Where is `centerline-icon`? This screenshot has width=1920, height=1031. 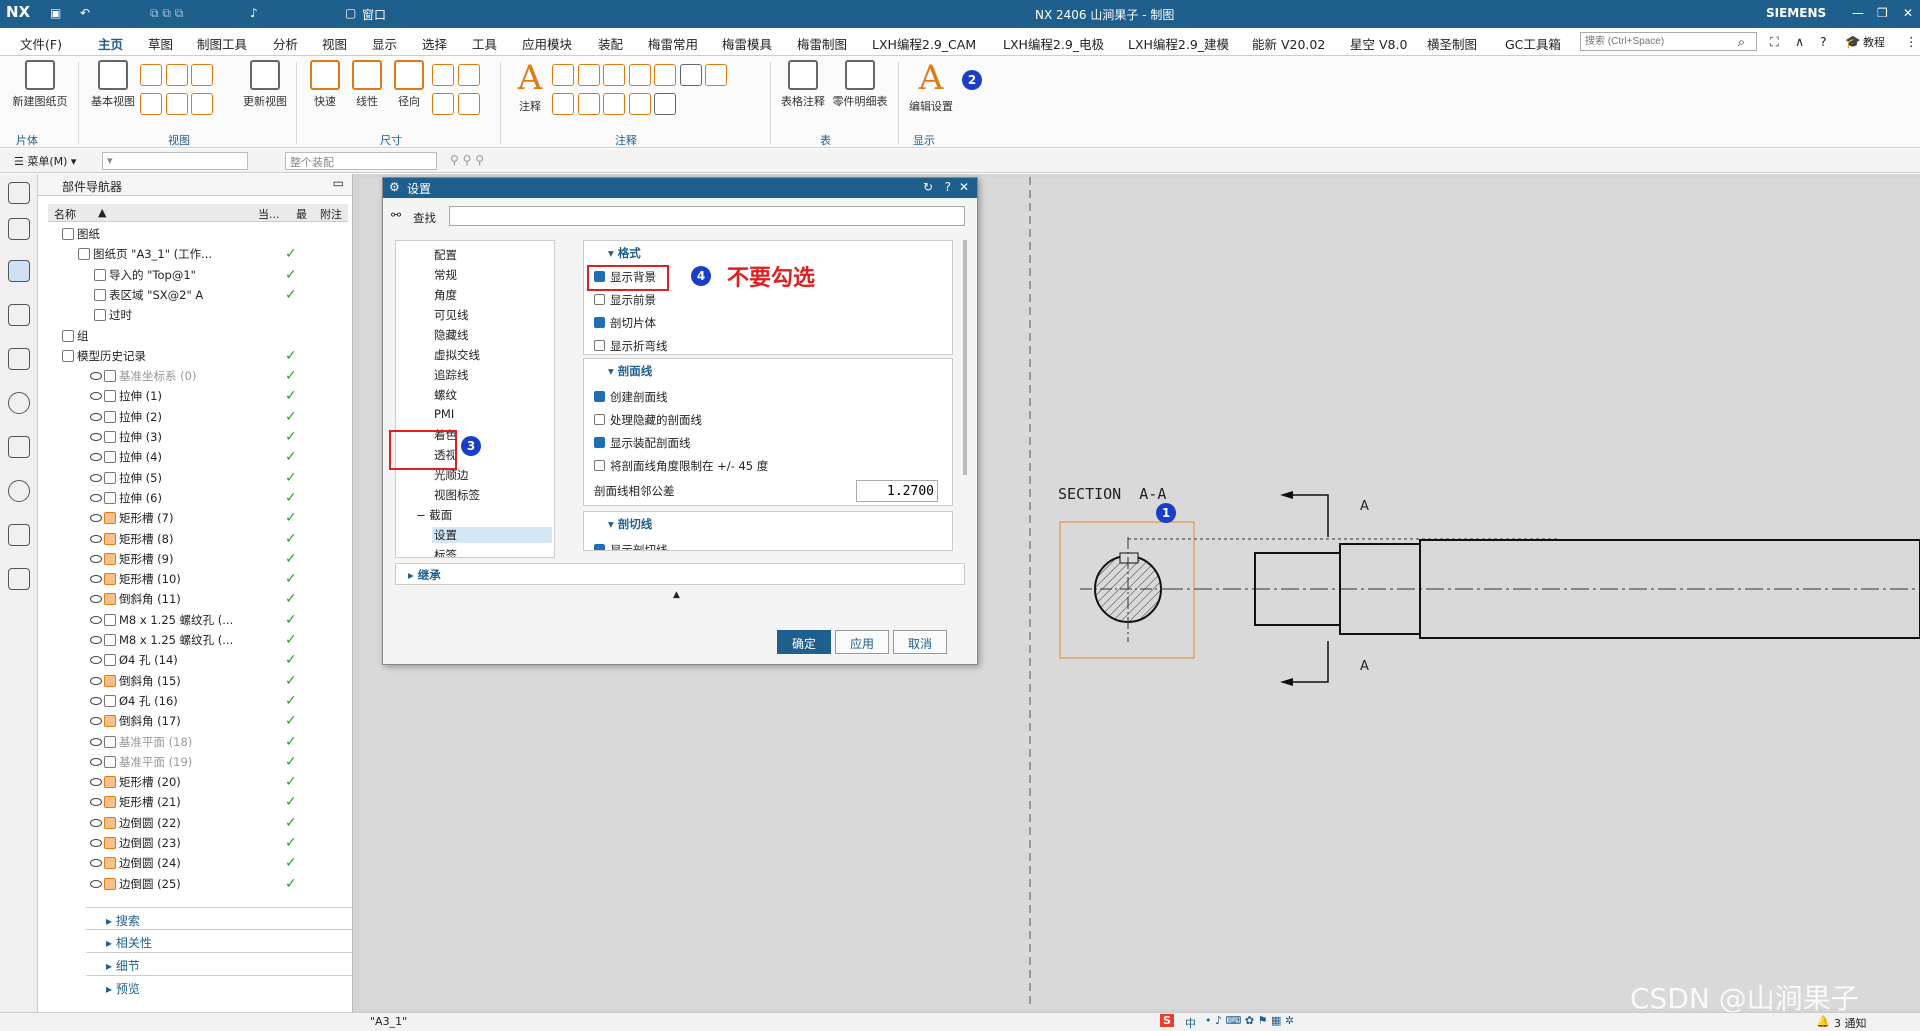
centerline-icon is located at coordinates (716, 75).